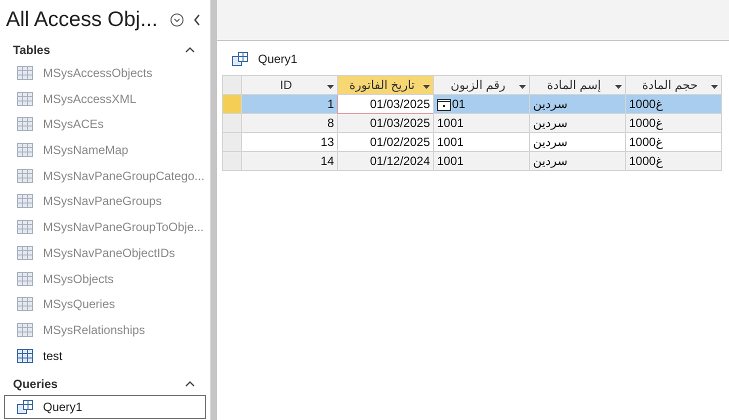  I want to click on table-cell: 01/12/2024, so click(386, 161).